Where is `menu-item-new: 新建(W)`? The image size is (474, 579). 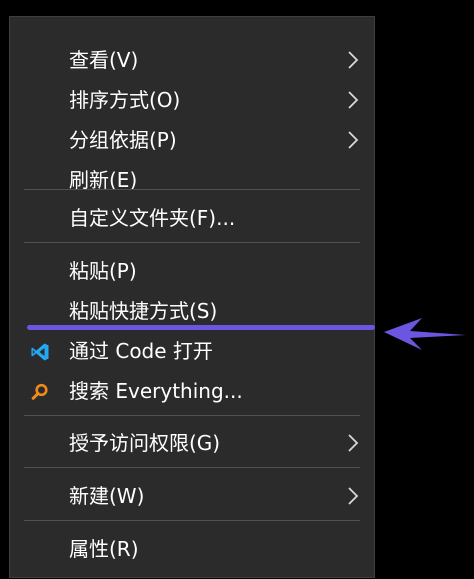
menu-item-new: 新建(W) is located at coordinates (192, 496).